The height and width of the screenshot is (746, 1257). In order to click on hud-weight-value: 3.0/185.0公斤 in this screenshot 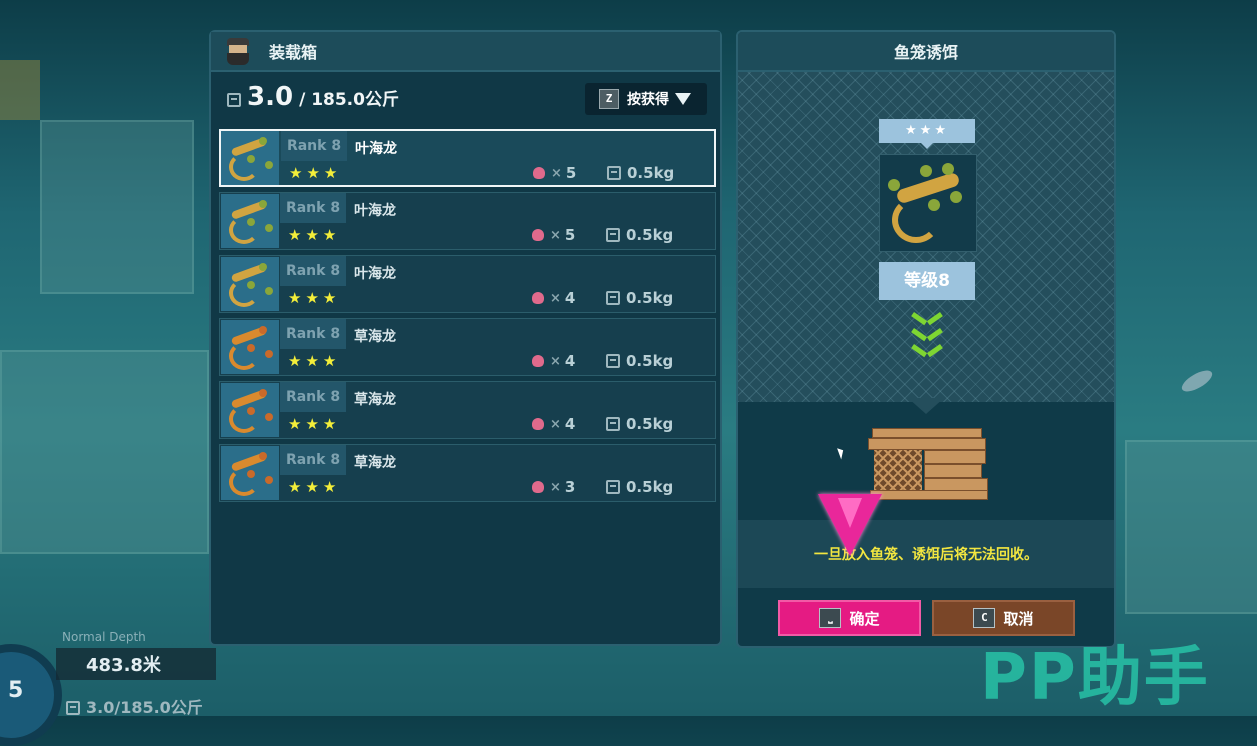, I will do `click(144, 707)`.